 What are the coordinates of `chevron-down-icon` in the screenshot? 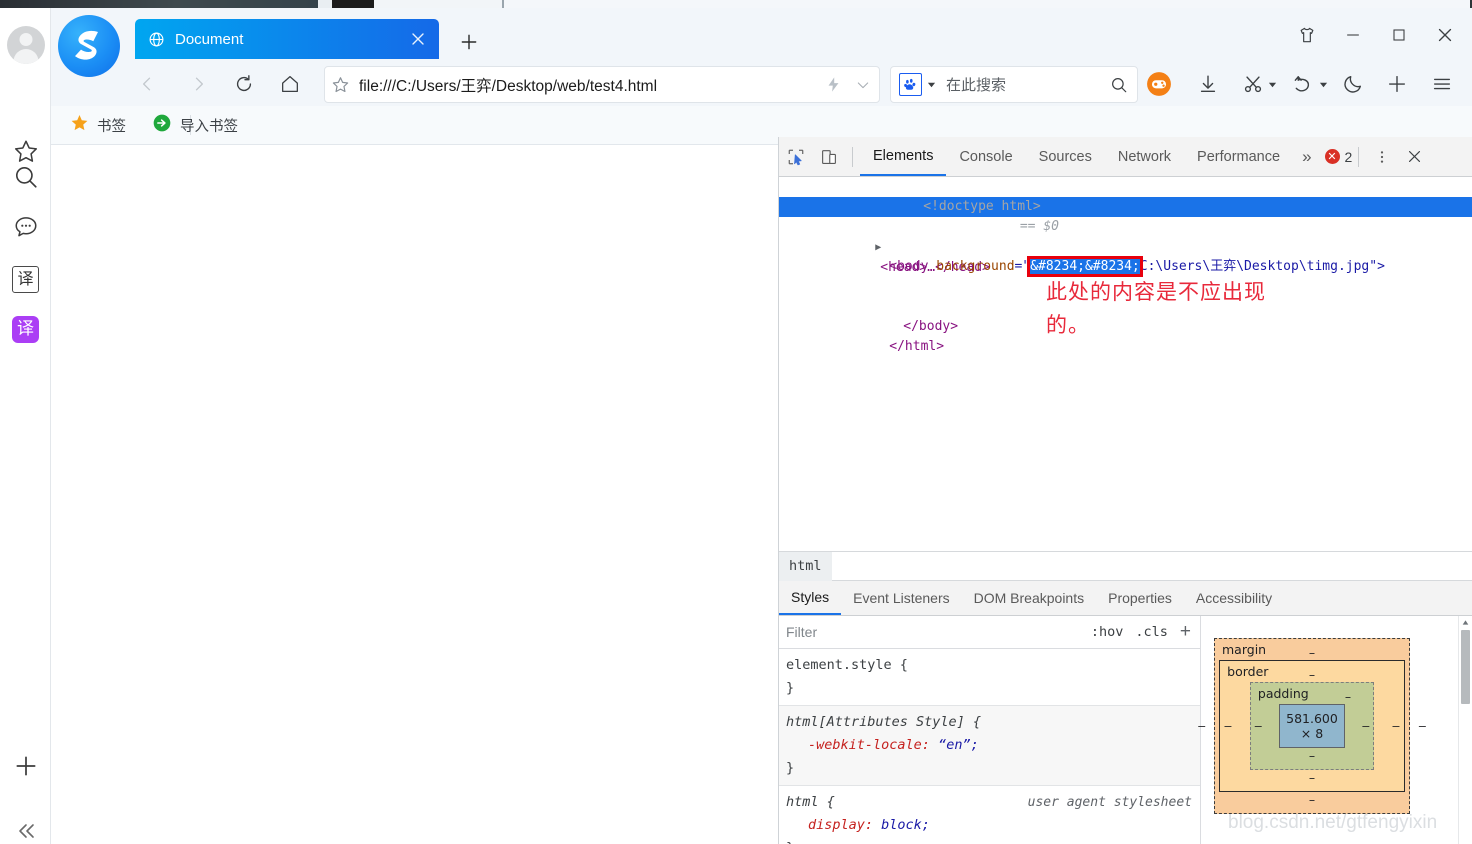 It's located at (863, 85).